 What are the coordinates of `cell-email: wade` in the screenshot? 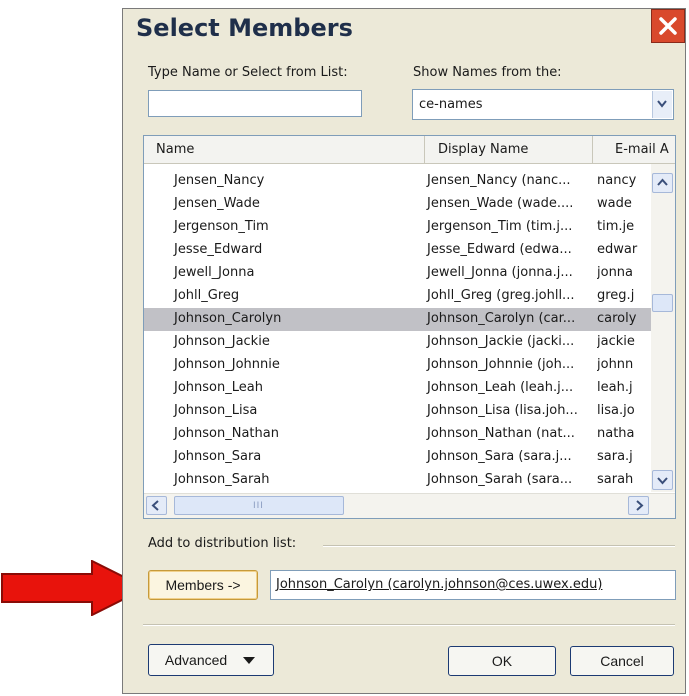 It's located at (614, 203).